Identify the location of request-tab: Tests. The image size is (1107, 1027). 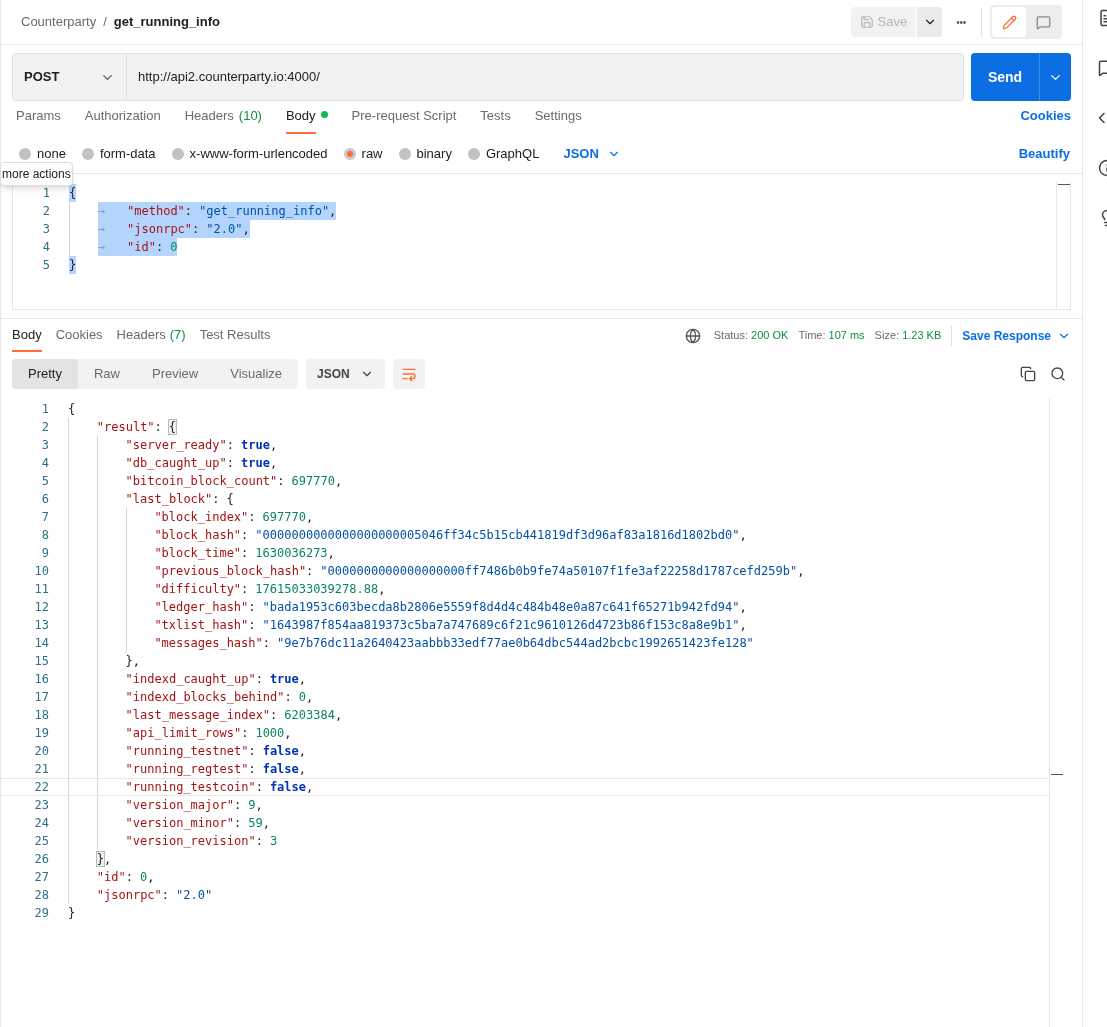
(495, 115).